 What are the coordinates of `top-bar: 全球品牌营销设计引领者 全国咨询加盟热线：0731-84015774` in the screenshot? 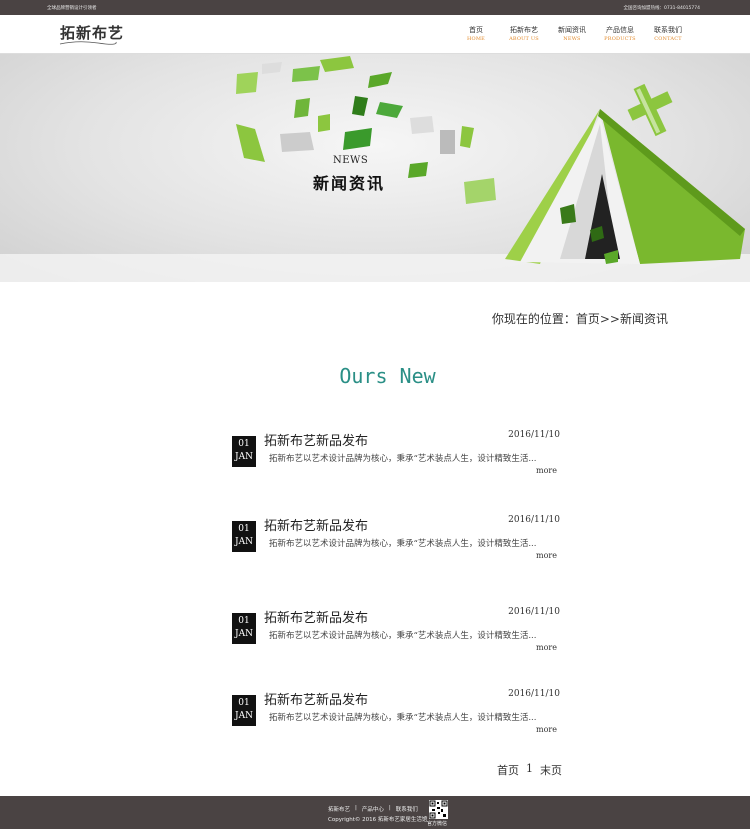 It's located at (375, 7).